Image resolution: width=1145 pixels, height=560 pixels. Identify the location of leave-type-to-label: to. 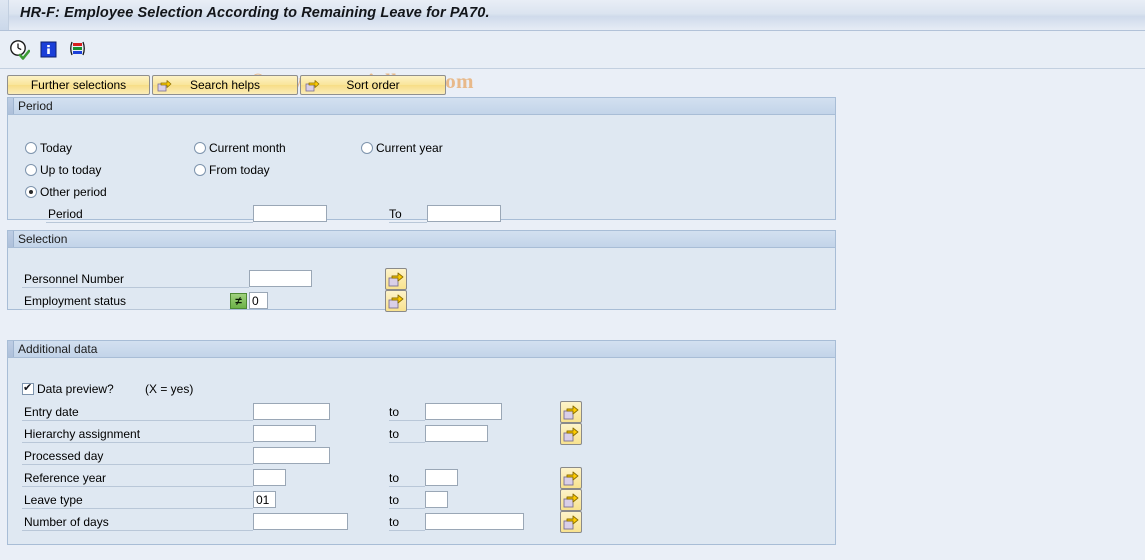
(407, 501).